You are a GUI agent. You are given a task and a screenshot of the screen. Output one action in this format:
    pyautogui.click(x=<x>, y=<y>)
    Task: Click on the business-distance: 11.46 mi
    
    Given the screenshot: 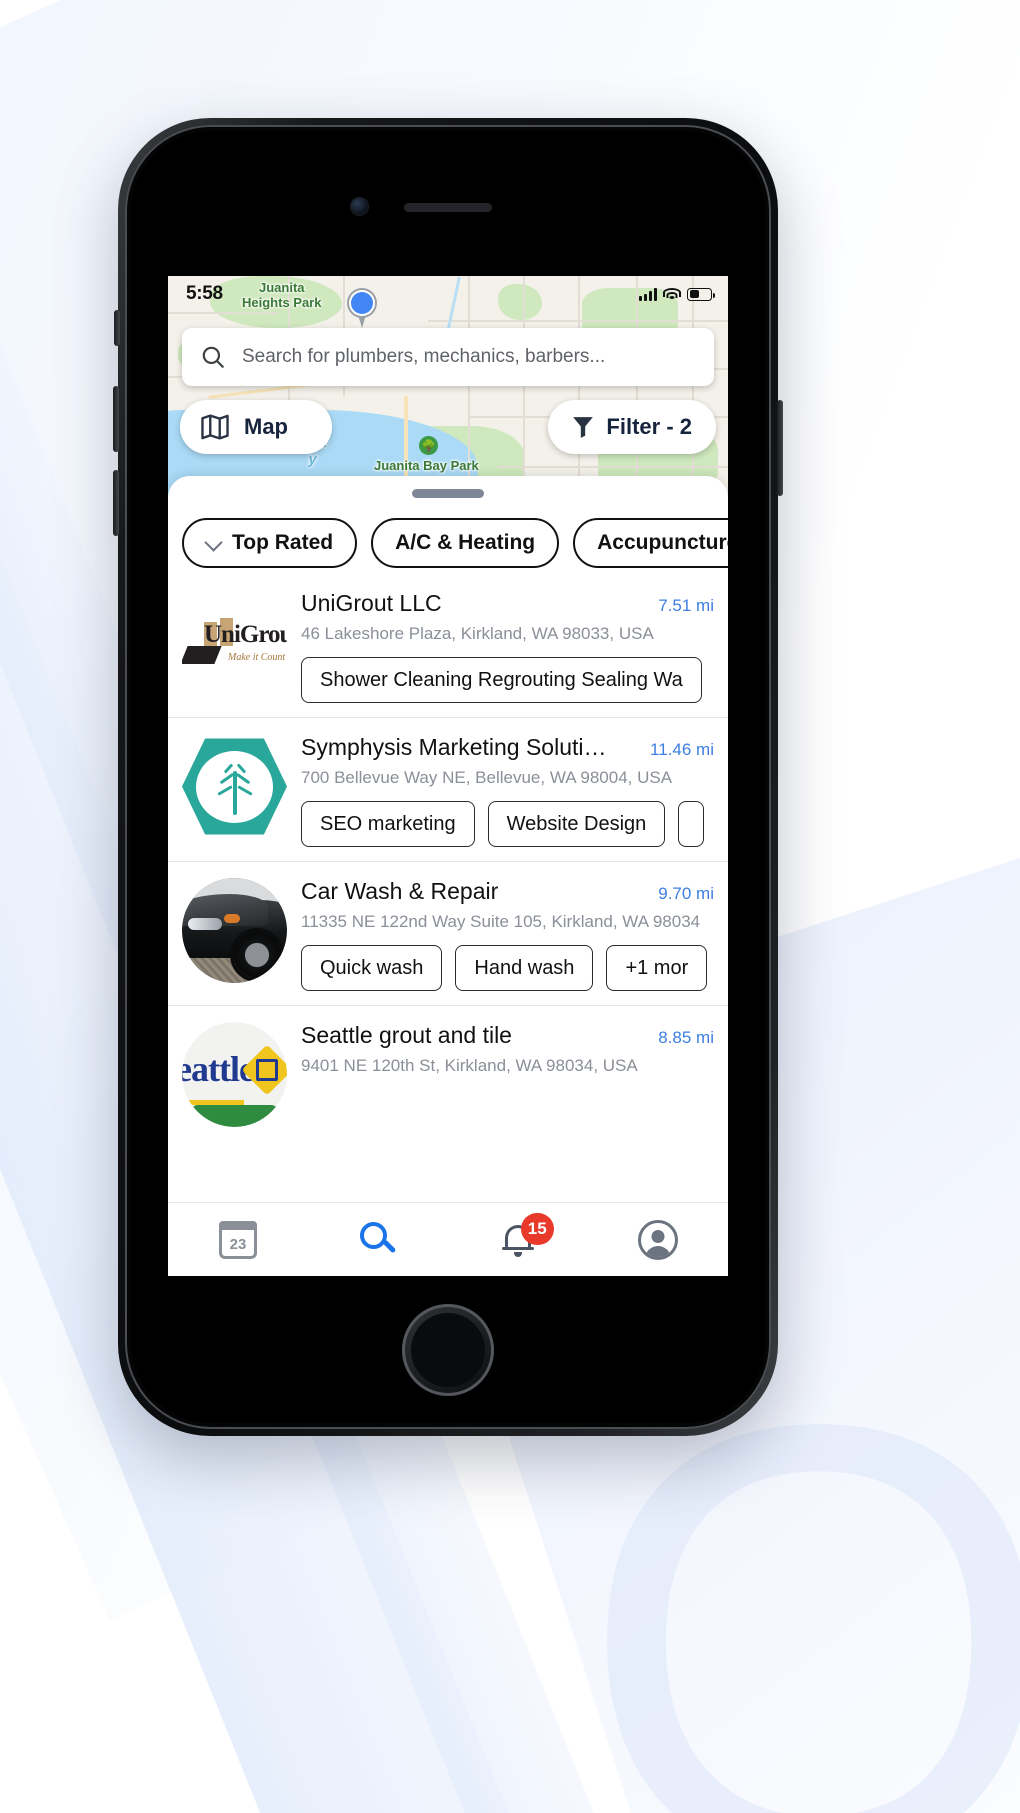 What is the action you would take?
    pyautogui.click(x=682, y=749)
    